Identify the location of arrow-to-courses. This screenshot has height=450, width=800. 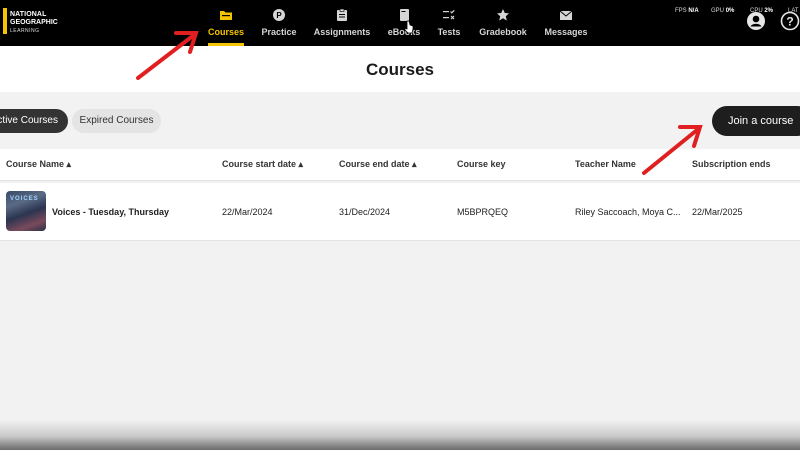
(167, 55).